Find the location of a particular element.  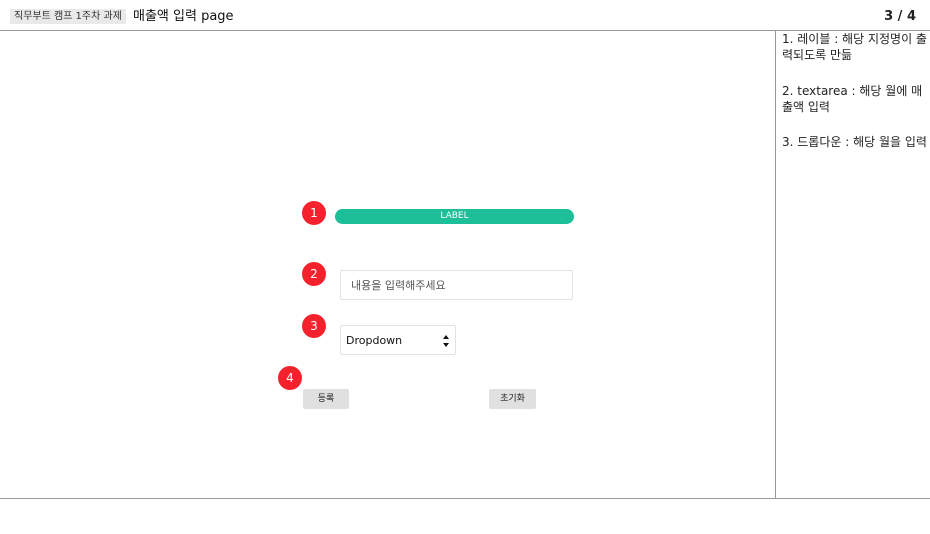

page-indicator: 3 / 4 is located at coordinates (900, 16).